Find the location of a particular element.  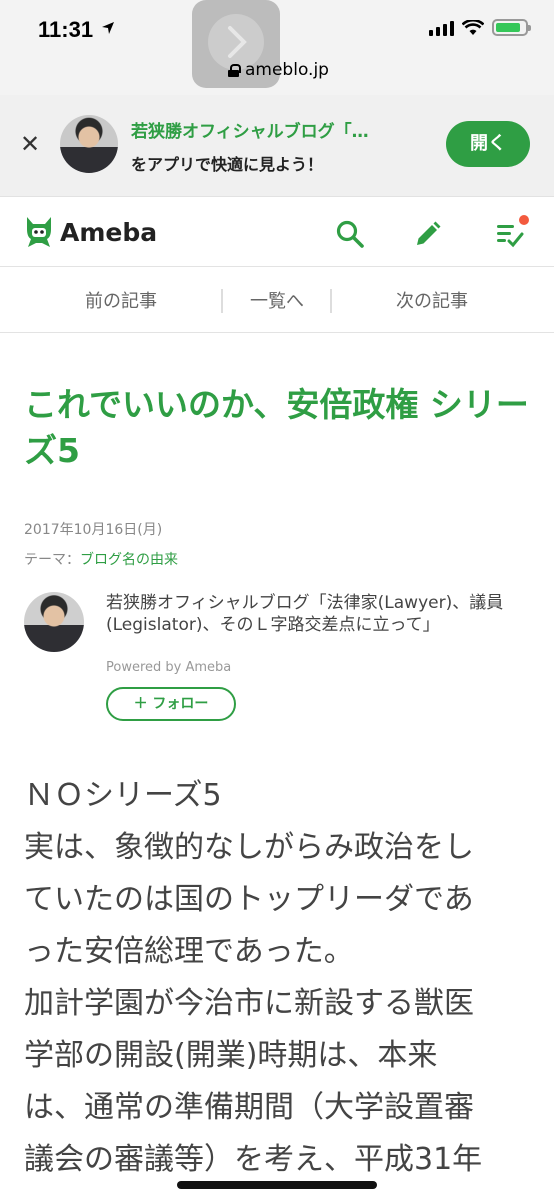

notification-dot is located at coordinates (524, 220).